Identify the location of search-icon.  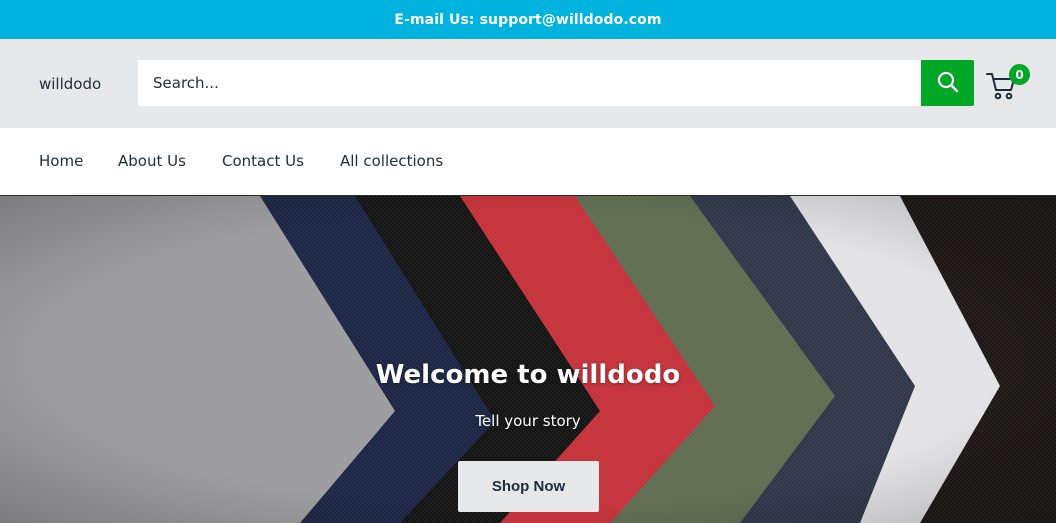
(948, 83).